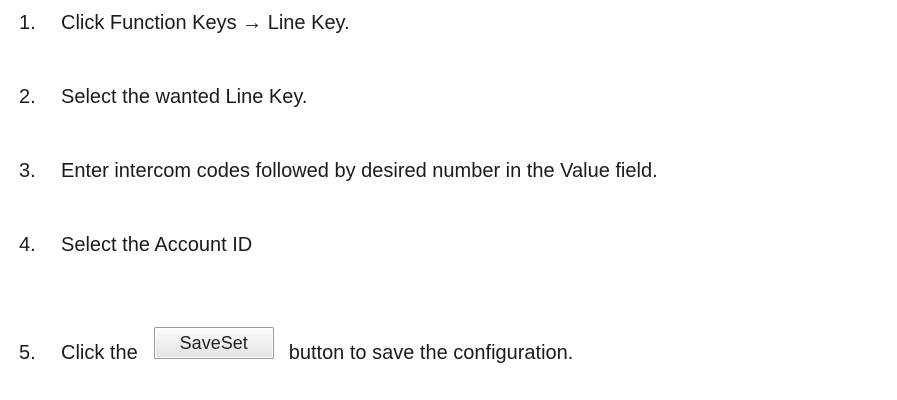  I want to click on step-number: 1., so click(27, 23).